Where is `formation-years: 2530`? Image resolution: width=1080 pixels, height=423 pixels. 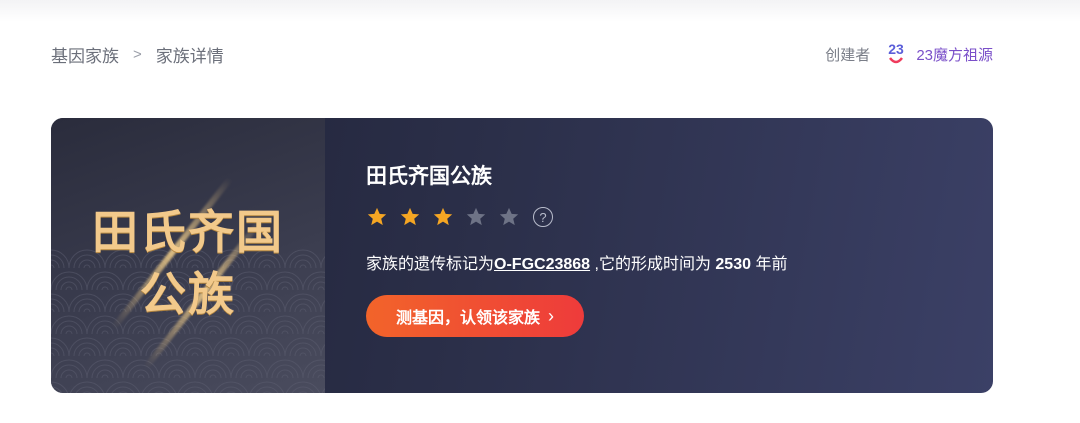 formation-years: 2530 is located at coordinates (733, 264).